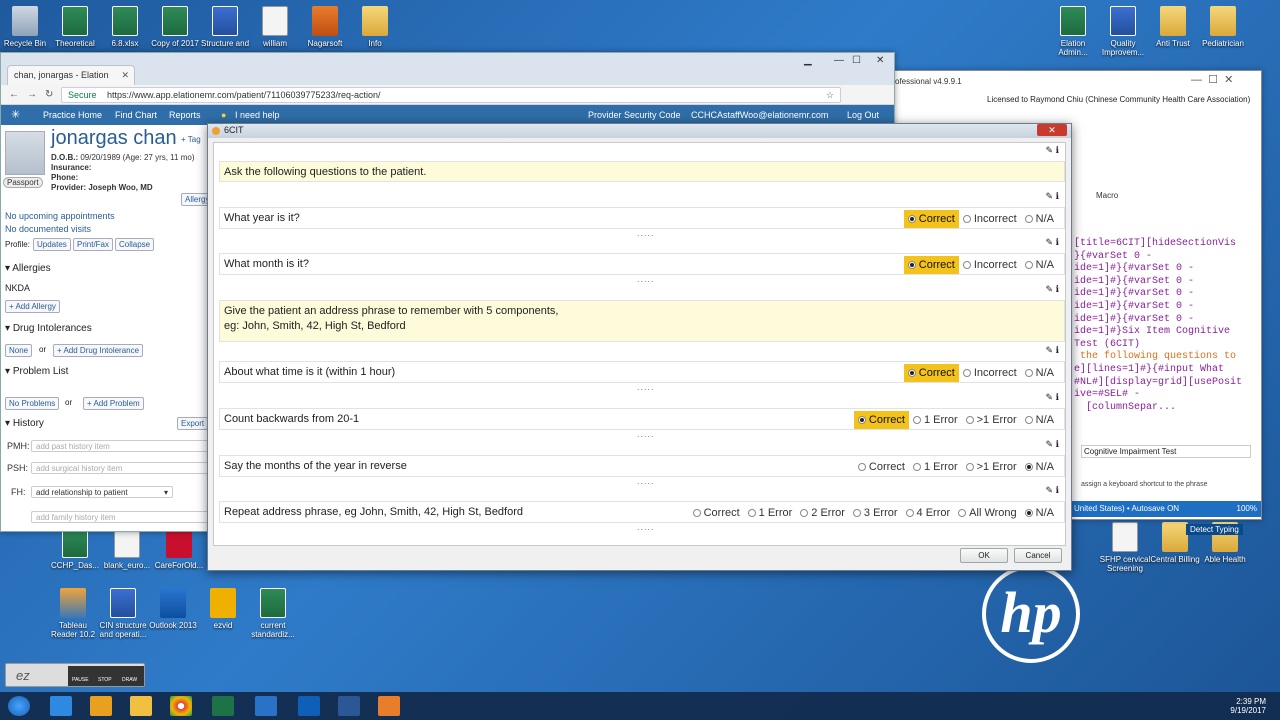 This screenshot has height=720, width=1280. I want to click on file-explorer-icon, so click(141, 706).